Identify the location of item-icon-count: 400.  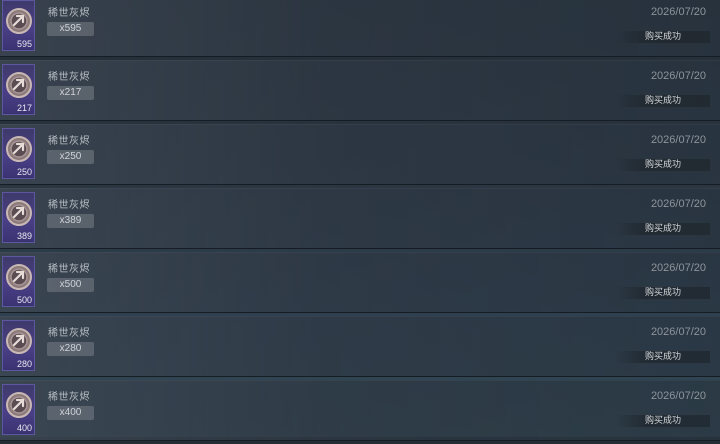
(24, 428).